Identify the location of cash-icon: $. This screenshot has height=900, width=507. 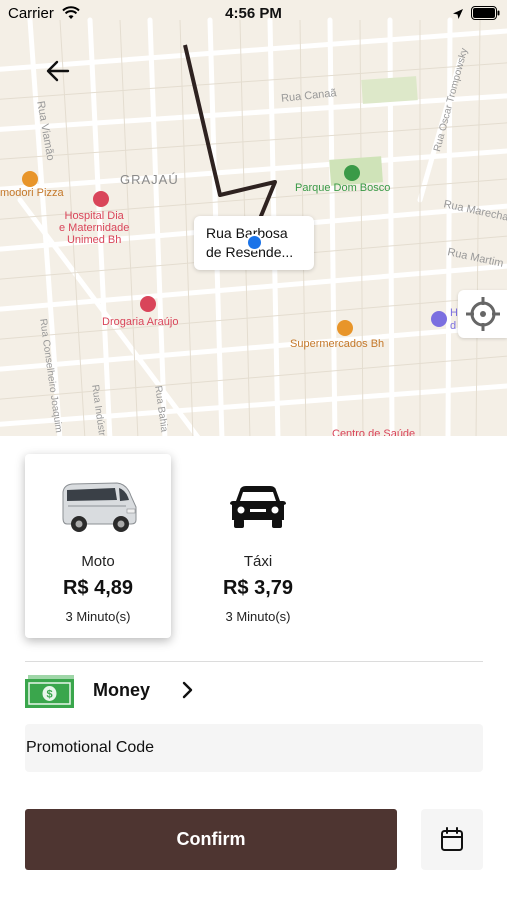
(50, 693).